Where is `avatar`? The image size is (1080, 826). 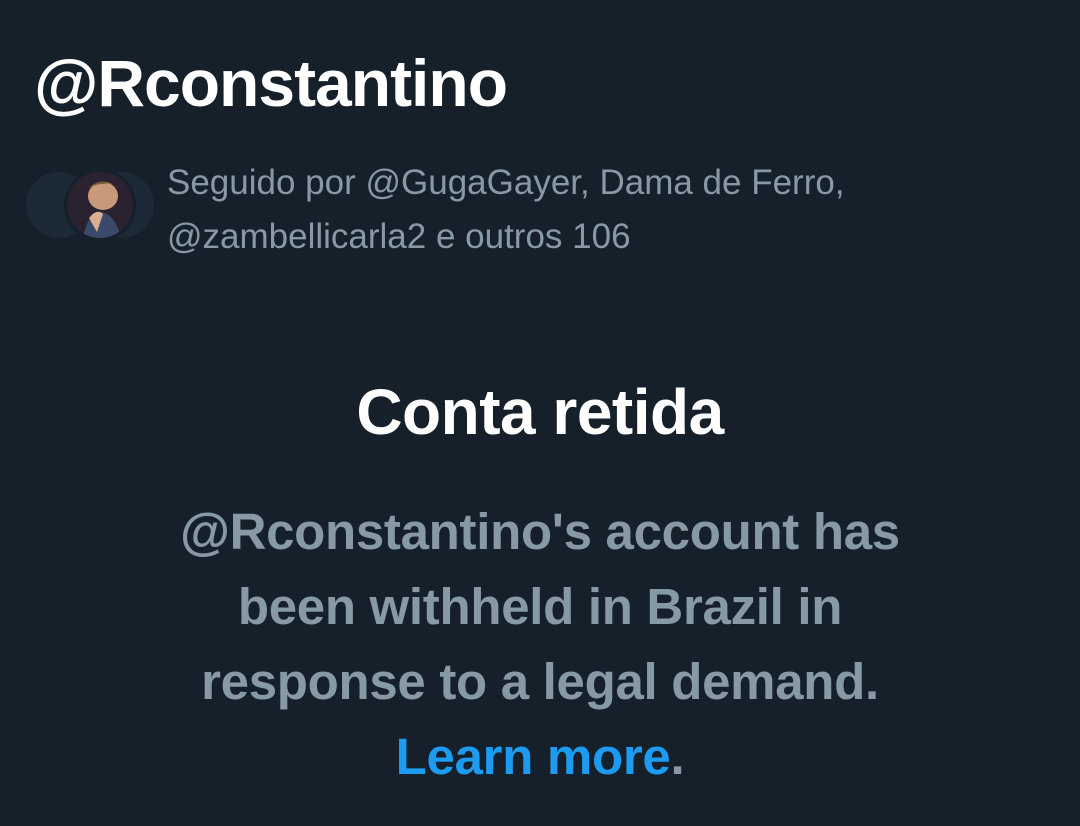
avatar is located at coordinates (100, 205).